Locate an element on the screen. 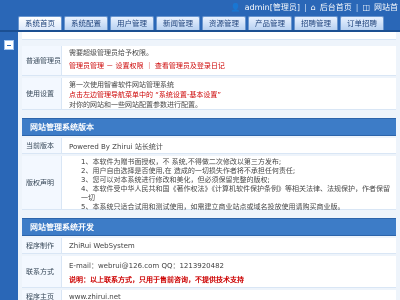 This screenshot has width=400, height=300. tab-system-config: 系统配置 is located at coordinates (86, 23).